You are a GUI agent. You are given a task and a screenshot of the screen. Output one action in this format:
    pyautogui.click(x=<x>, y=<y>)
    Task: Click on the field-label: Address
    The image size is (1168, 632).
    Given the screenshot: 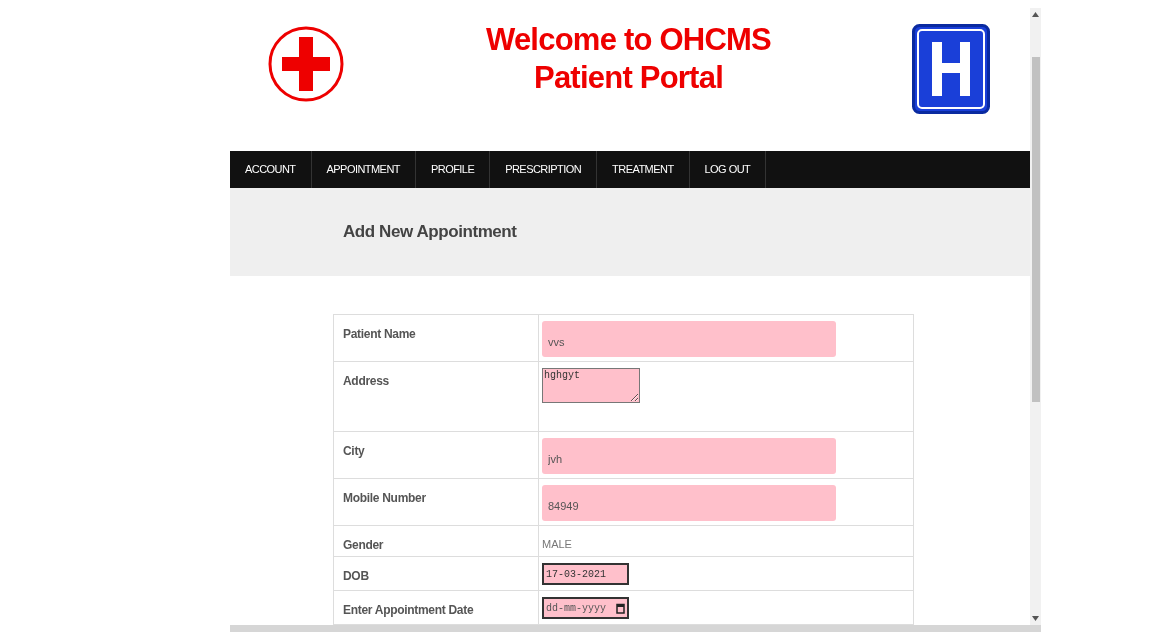 What is the action you would take?
    pyautogui.click(x=366, y=381)
    